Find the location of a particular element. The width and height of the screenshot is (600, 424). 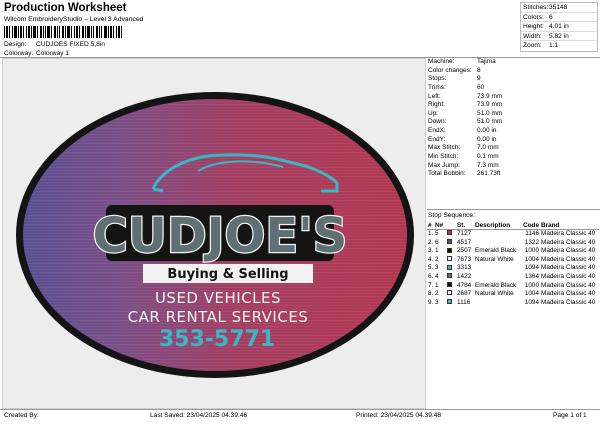

row-stitches: 4517 is located at coordinates (464, 242).